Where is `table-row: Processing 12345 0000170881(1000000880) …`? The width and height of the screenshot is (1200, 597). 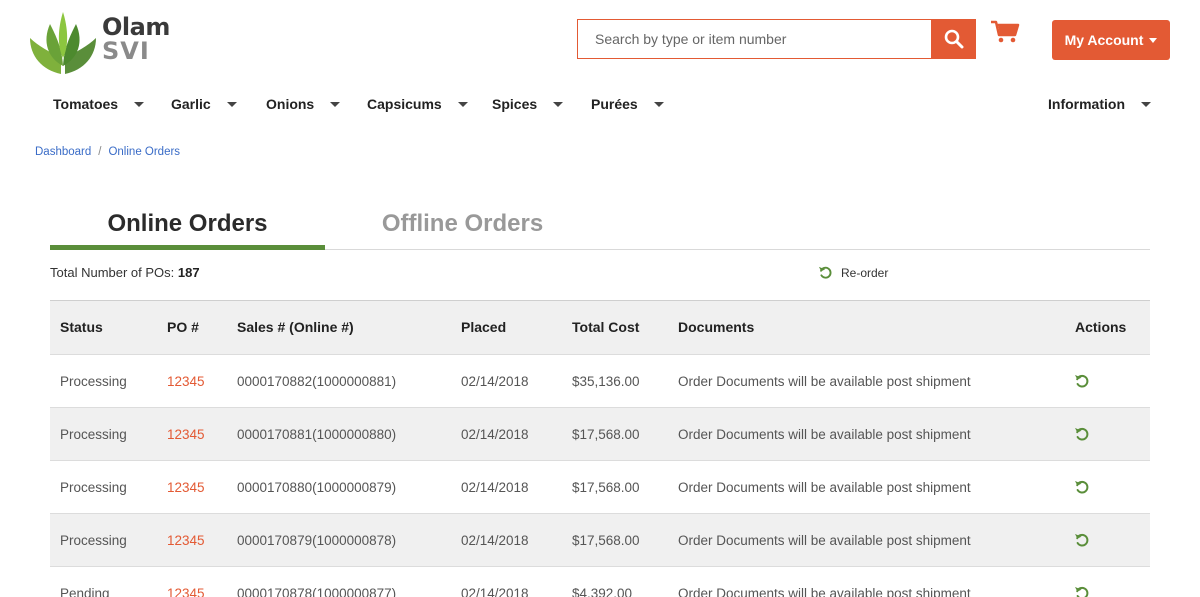 table-row: Processing 12345 0000170881(1000000880) … is located at coordinates (600, 433).